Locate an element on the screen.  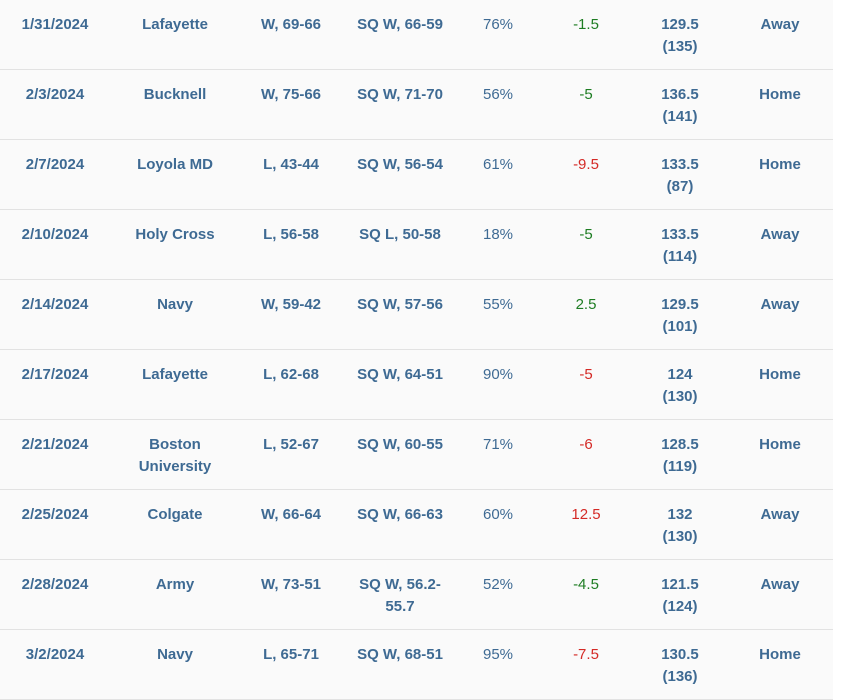
total-cell: 124 (130) is located at coordinates (680, 386).